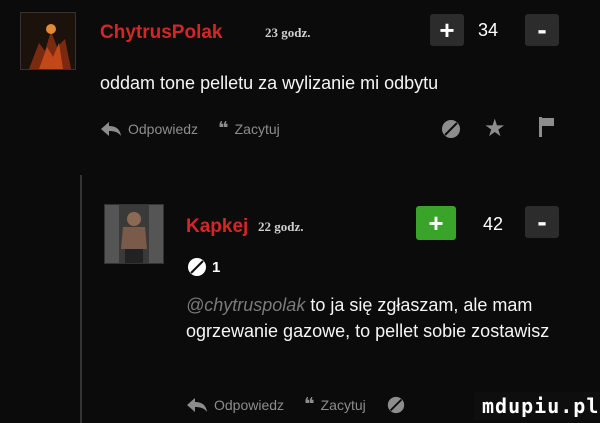  Describe the element at coordinates (216, 267) in the screenshot. I see `attachment-count: 1` at that location.